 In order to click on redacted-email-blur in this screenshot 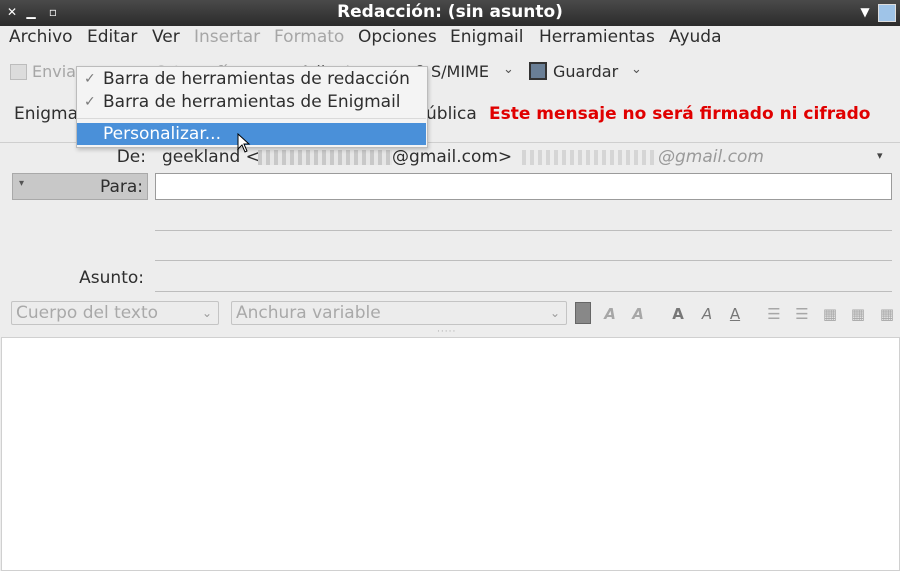, I will do `click(325, 157)`.